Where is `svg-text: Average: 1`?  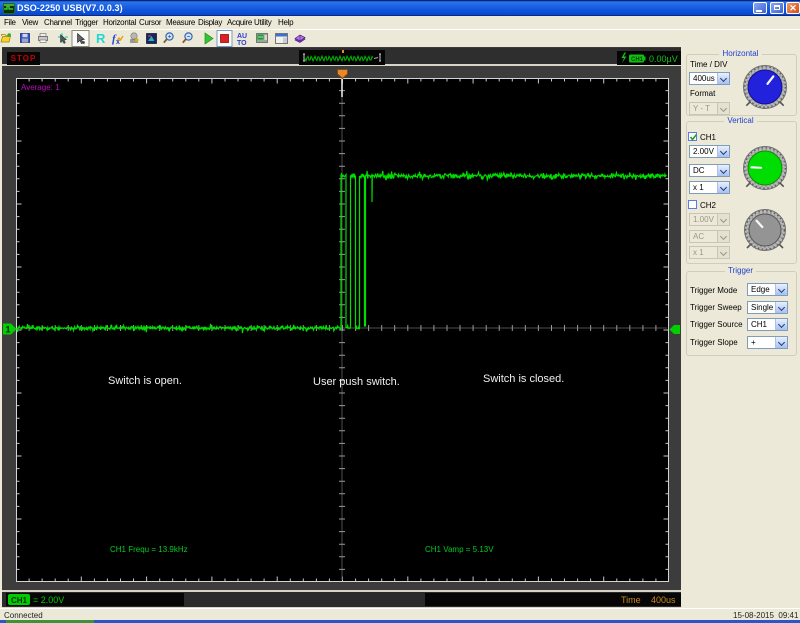 svg-text: Average: 1 is located at coordinates (40, 87).